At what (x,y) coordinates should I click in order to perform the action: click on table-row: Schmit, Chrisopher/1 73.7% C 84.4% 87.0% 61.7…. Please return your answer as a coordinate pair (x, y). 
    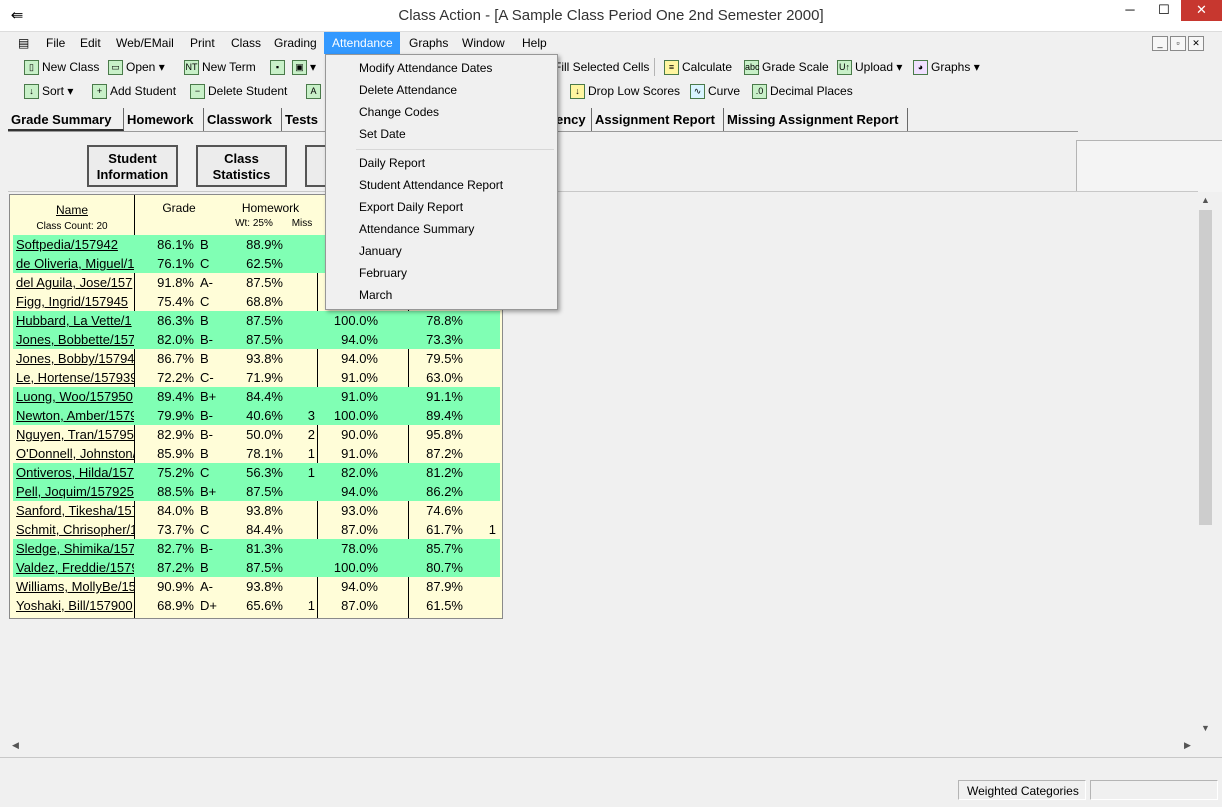
    Looking at the image, I should click on (256, 529).